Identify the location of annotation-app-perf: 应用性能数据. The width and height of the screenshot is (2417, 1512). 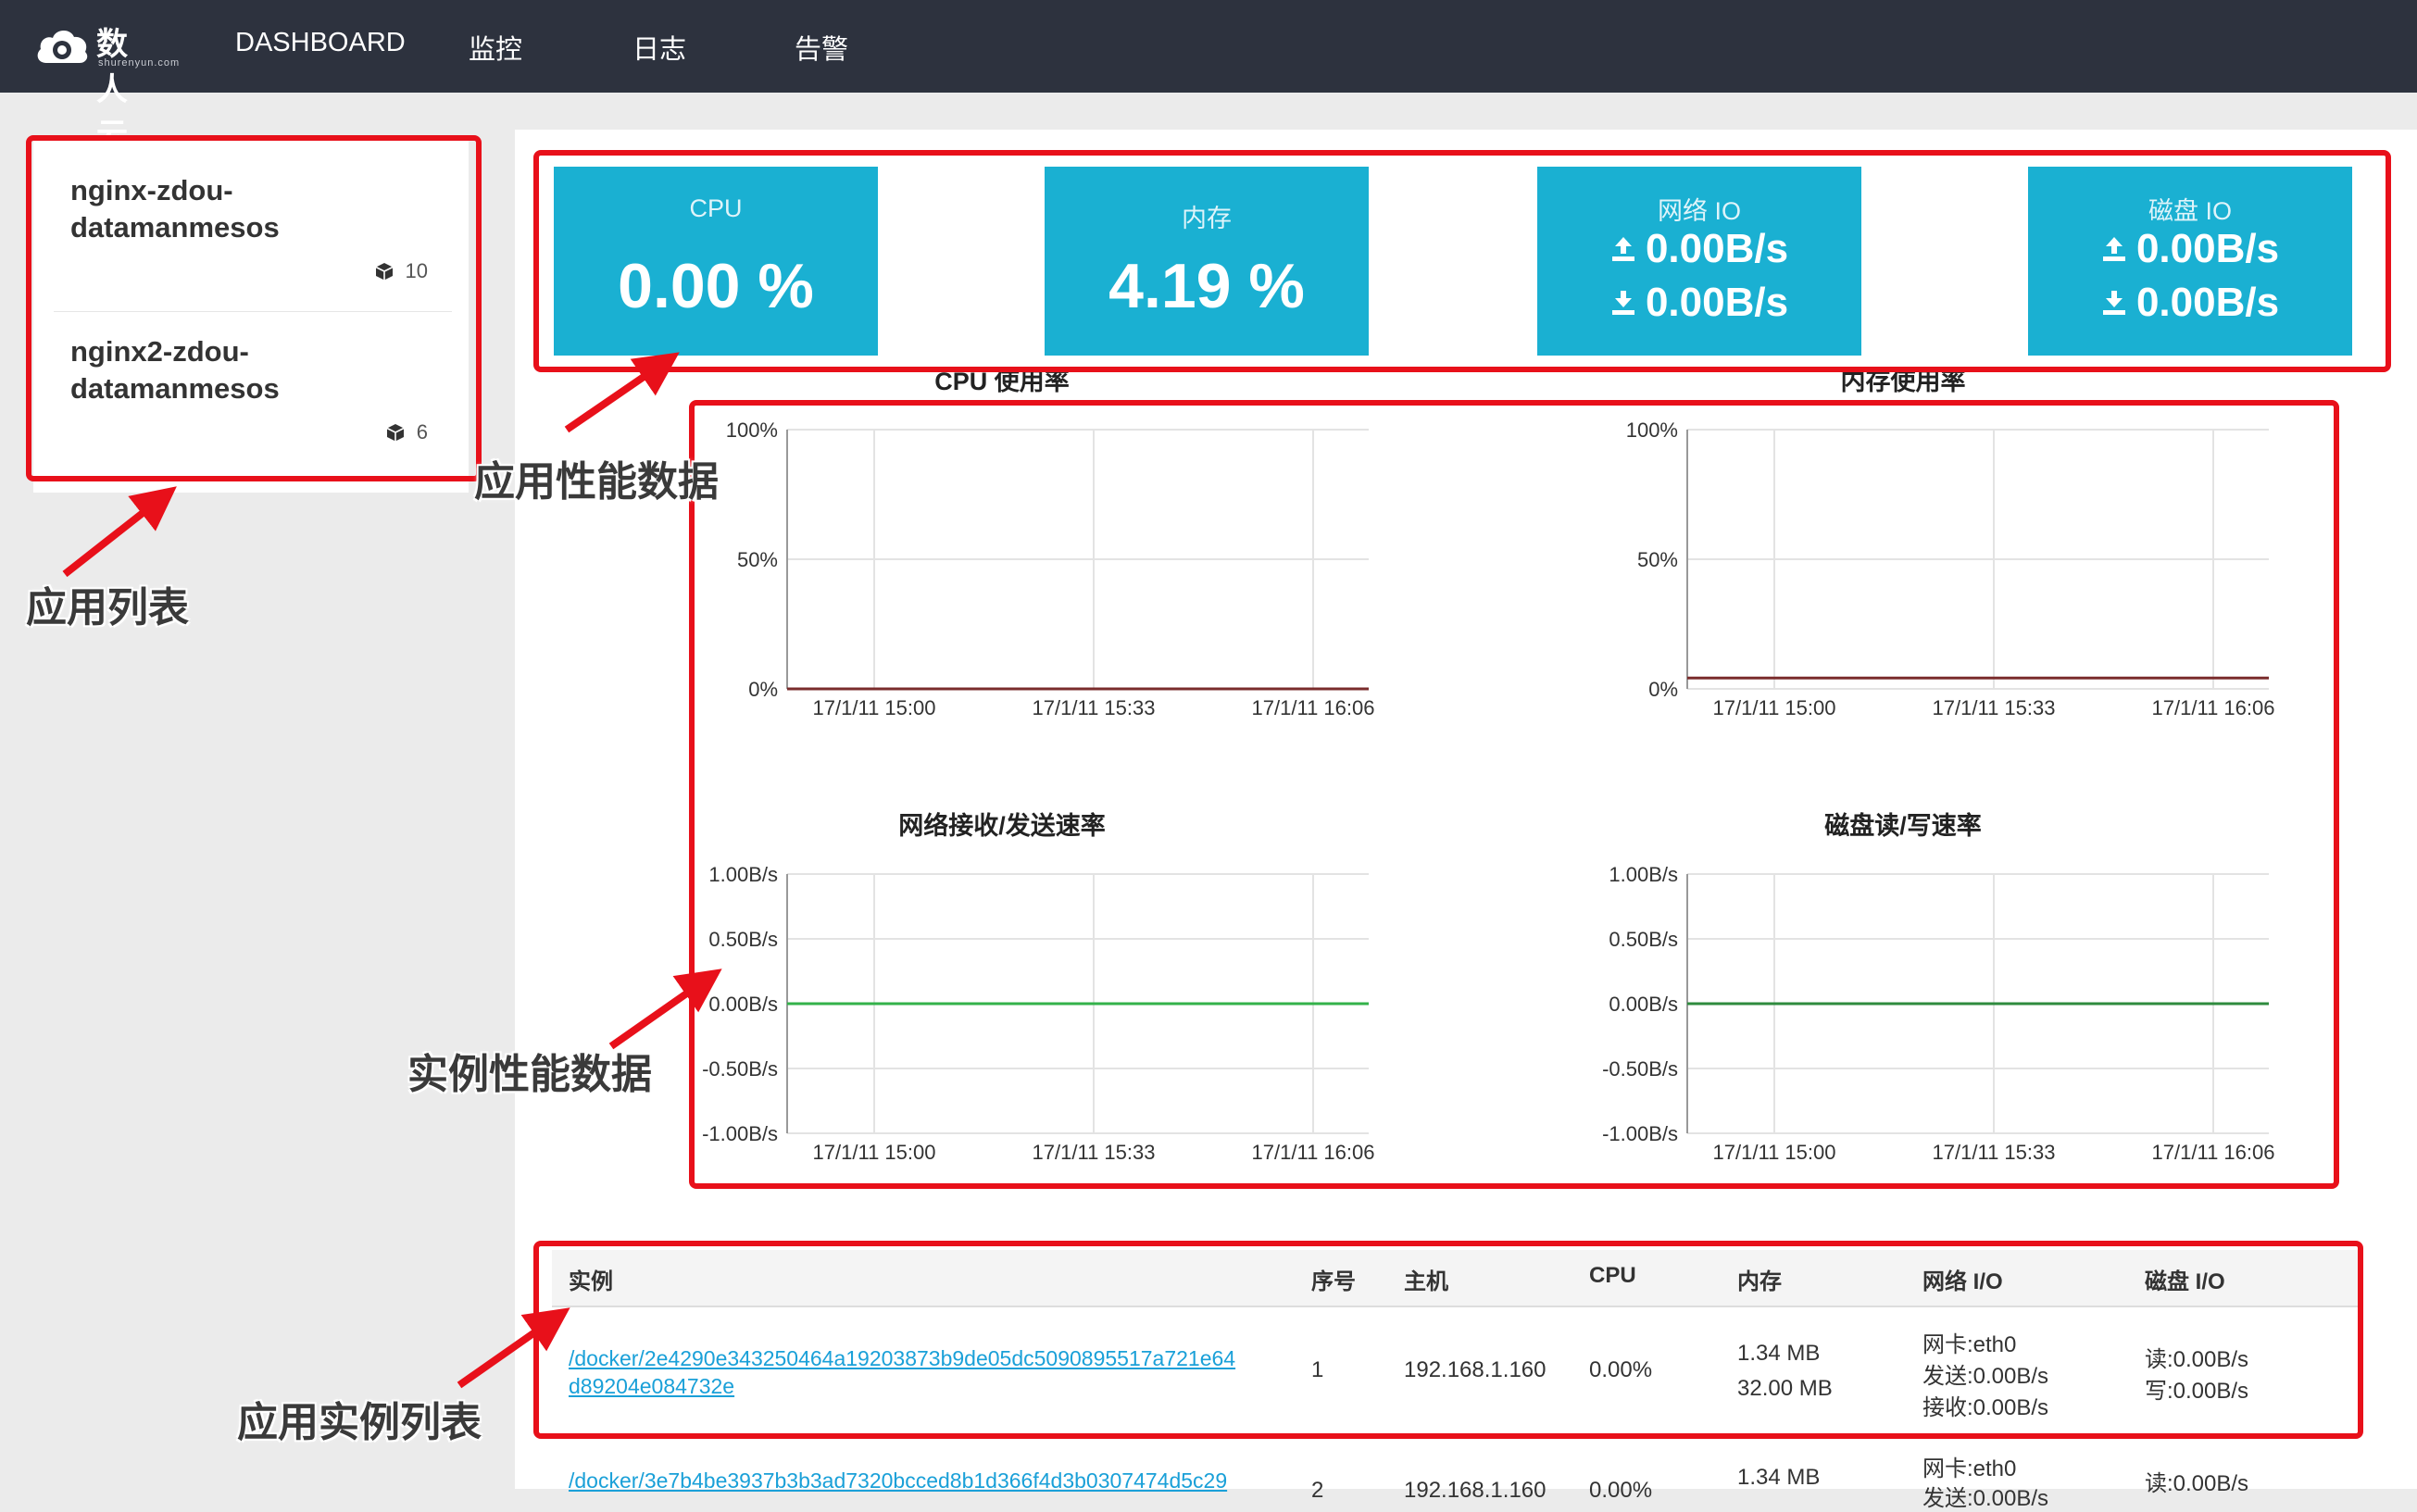
(596, 482).